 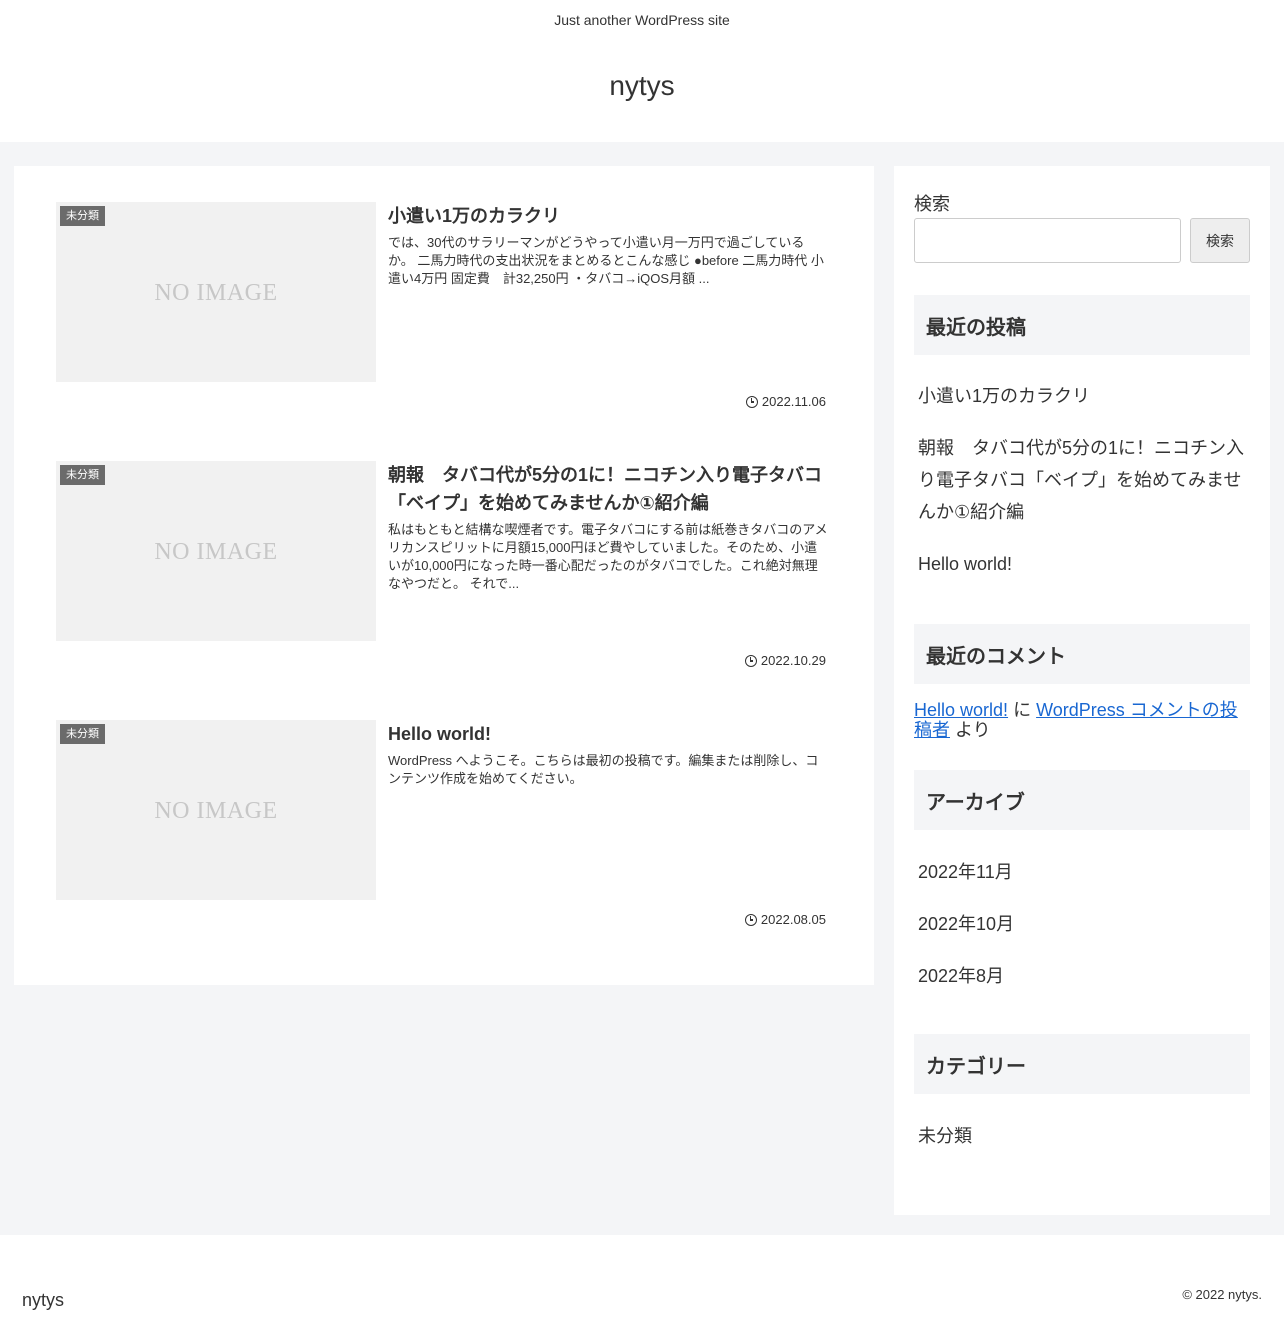 I want to click on recent-post-link: 小遣い1万のカラクリ, so click(x=1083, y=396).